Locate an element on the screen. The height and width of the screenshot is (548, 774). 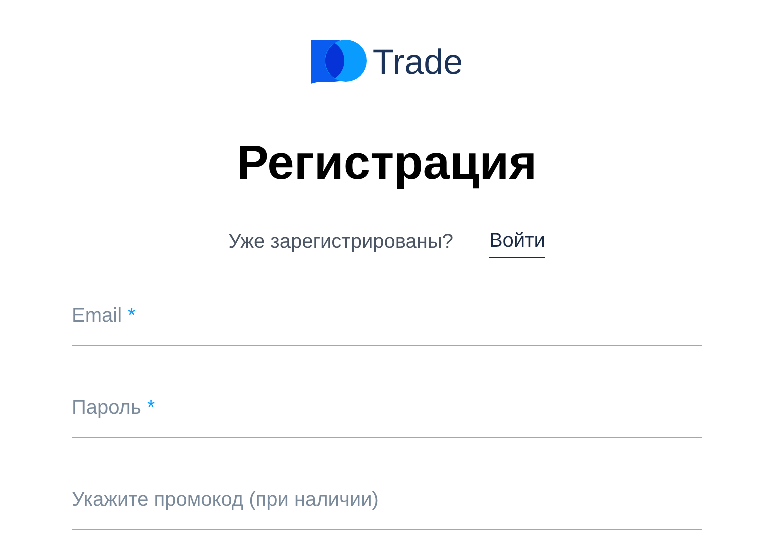
login-link: Войти is located at coordinates (517, 242).